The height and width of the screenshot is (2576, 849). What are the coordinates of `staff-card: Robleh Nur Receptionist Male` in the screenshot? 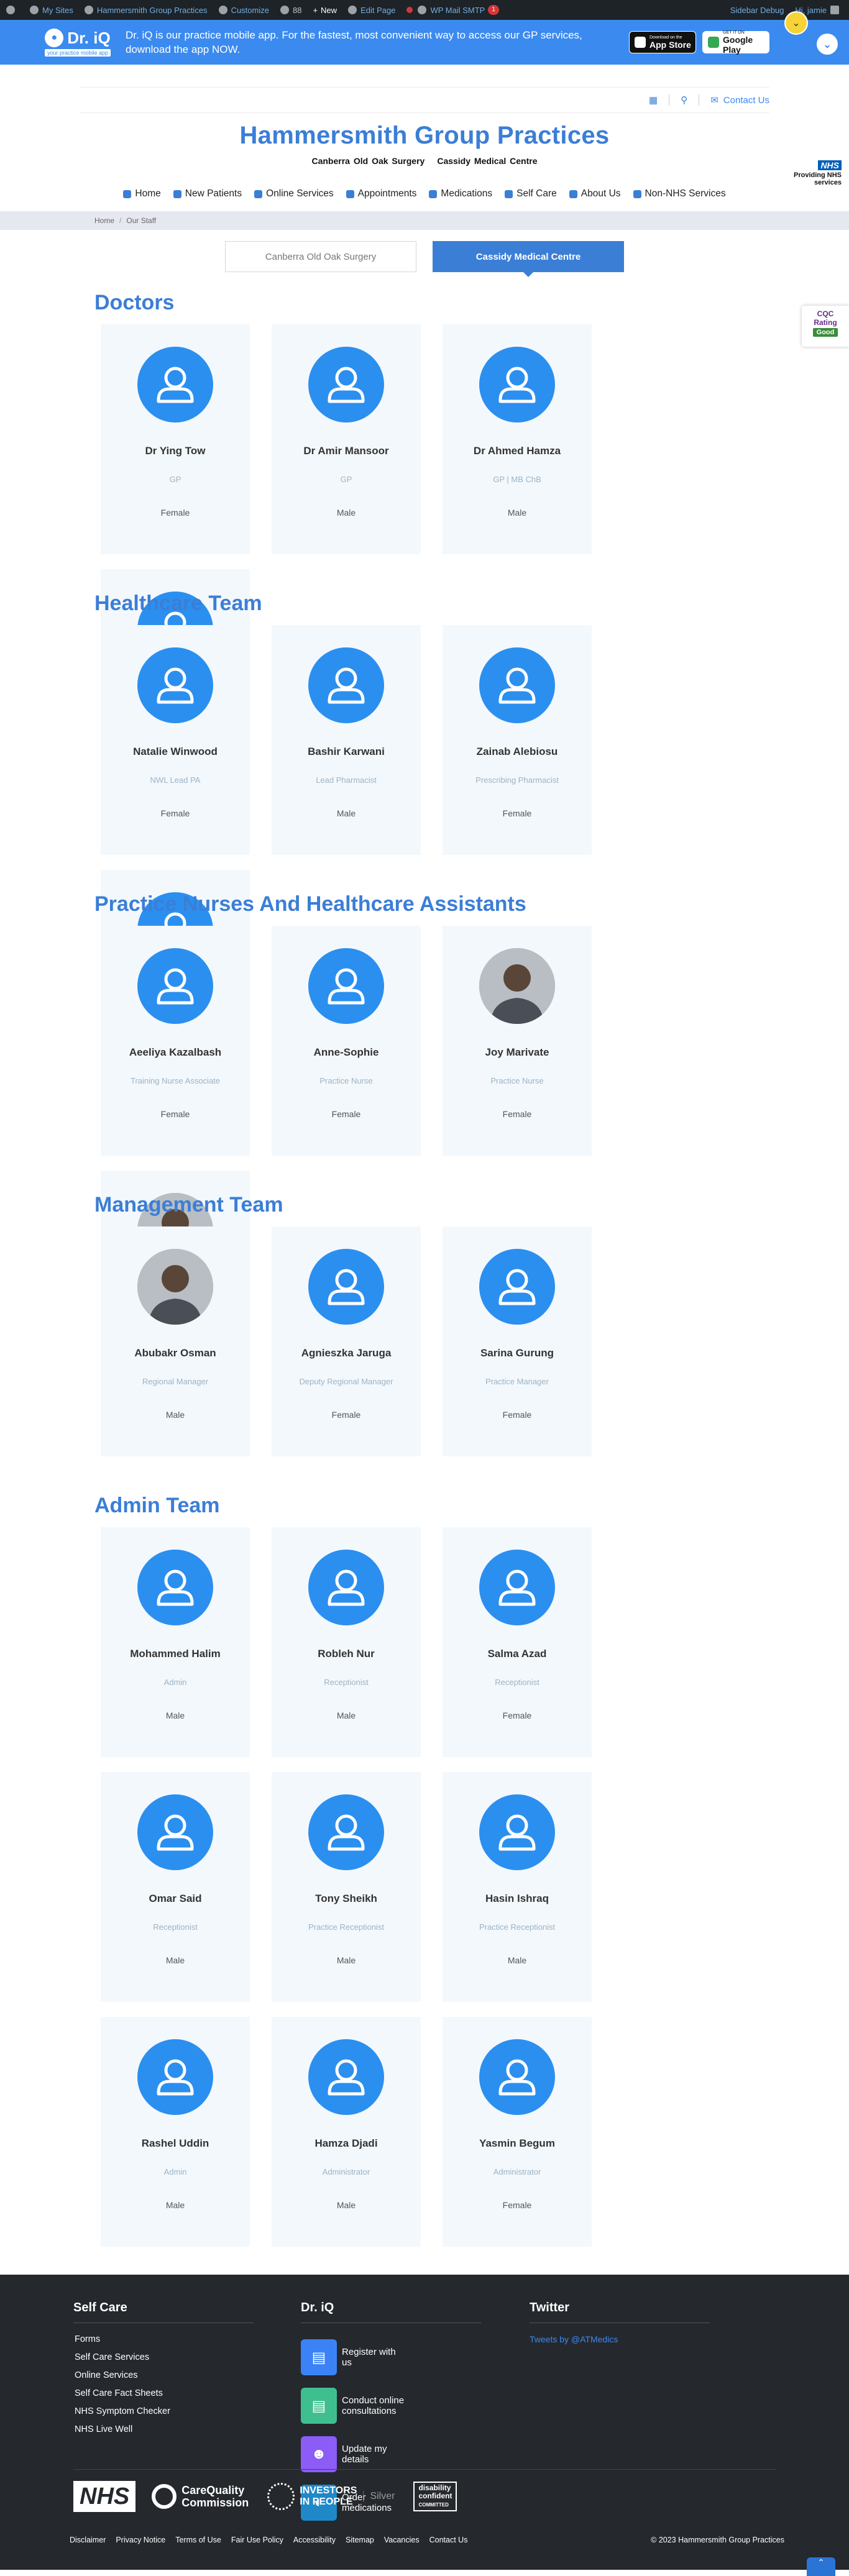 It's located at (346, 1642).